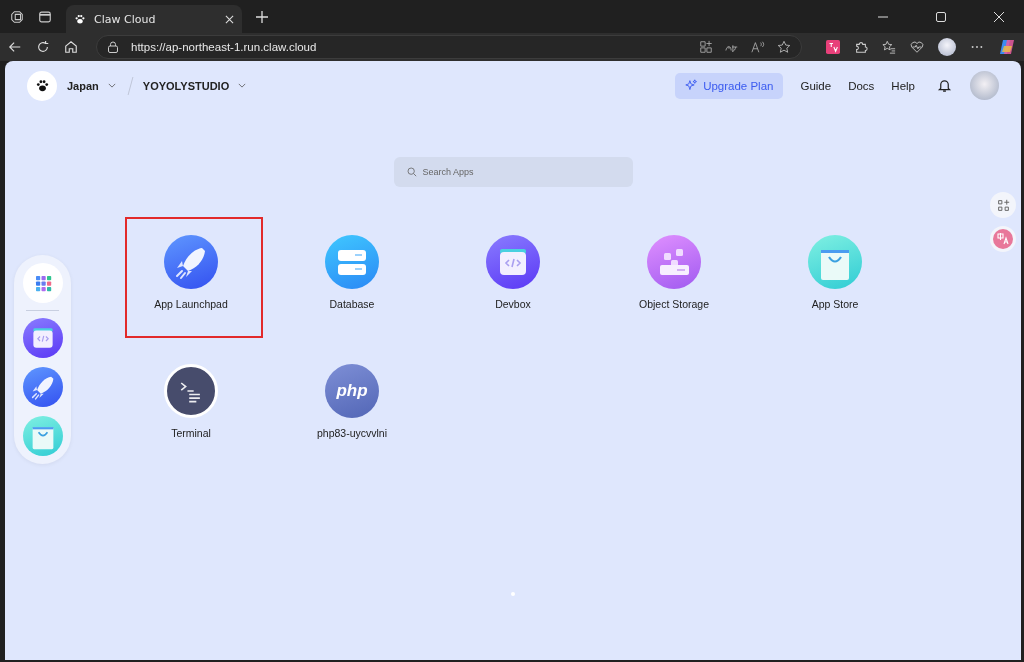 The width and height of the screenshot is (1024, 662). I want to click on workspaces-icon, so click(17, 16).